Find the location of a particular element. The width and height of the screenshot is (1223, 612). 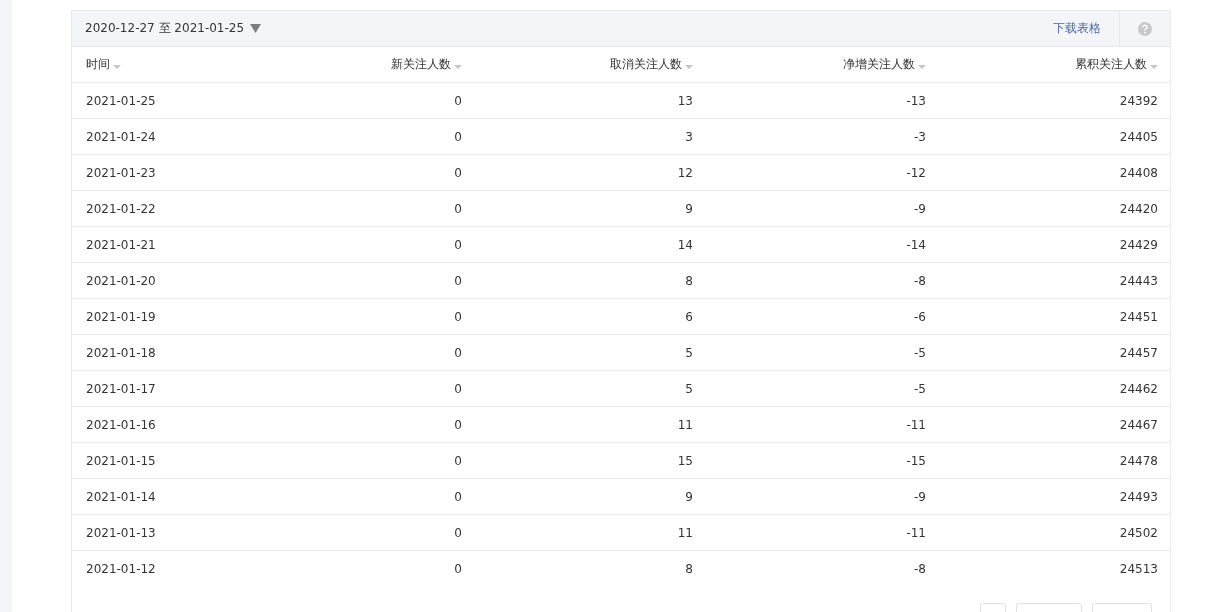

table-cell-text: 2021-01-19 is located at coordinates (121, 317).